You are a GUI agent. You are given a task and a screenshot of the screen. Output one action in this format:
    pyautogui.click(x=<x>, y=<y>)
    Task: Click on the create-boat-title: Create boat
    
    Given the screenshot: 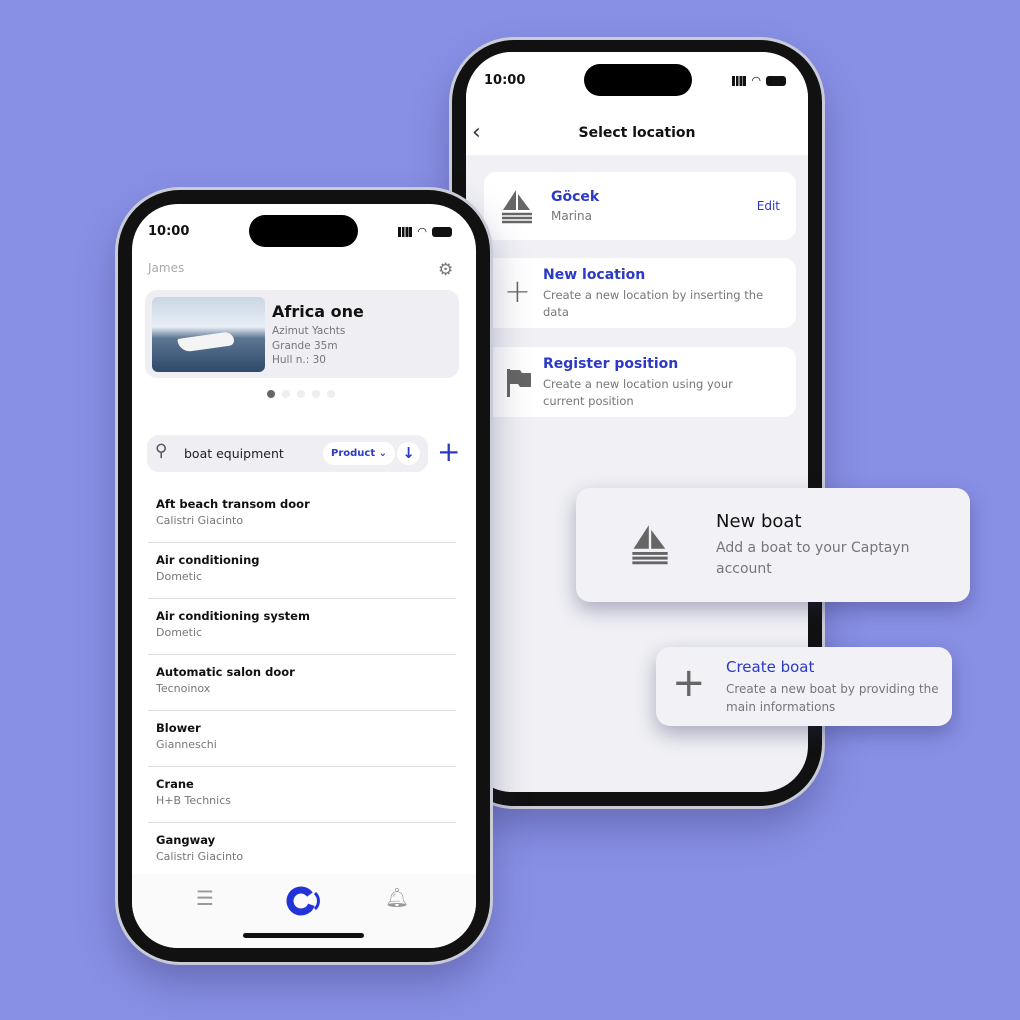 What is the action you would take?
    pyautogui.click(x=770, y=667)
    